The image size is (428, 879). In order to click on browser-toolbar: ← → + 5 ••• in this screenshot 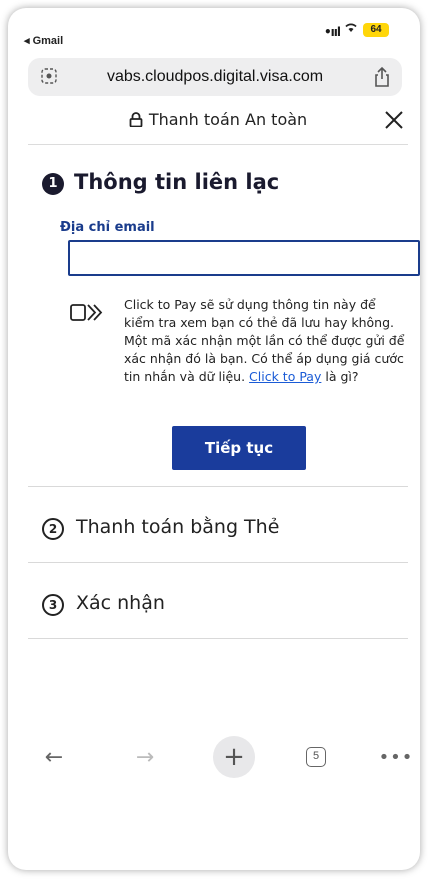, I will do `click(214, 761)`.